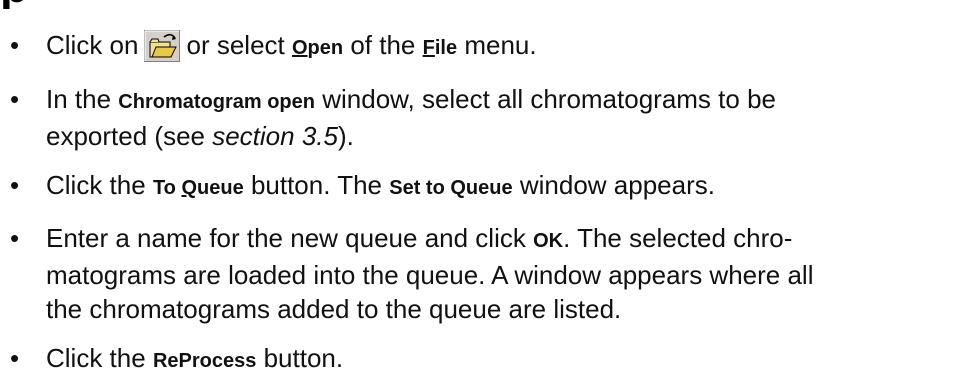  What do you see at coordinates (548, 241) in the screenshot?
I see `ok-button: OK` at bounding box center [548, 241].